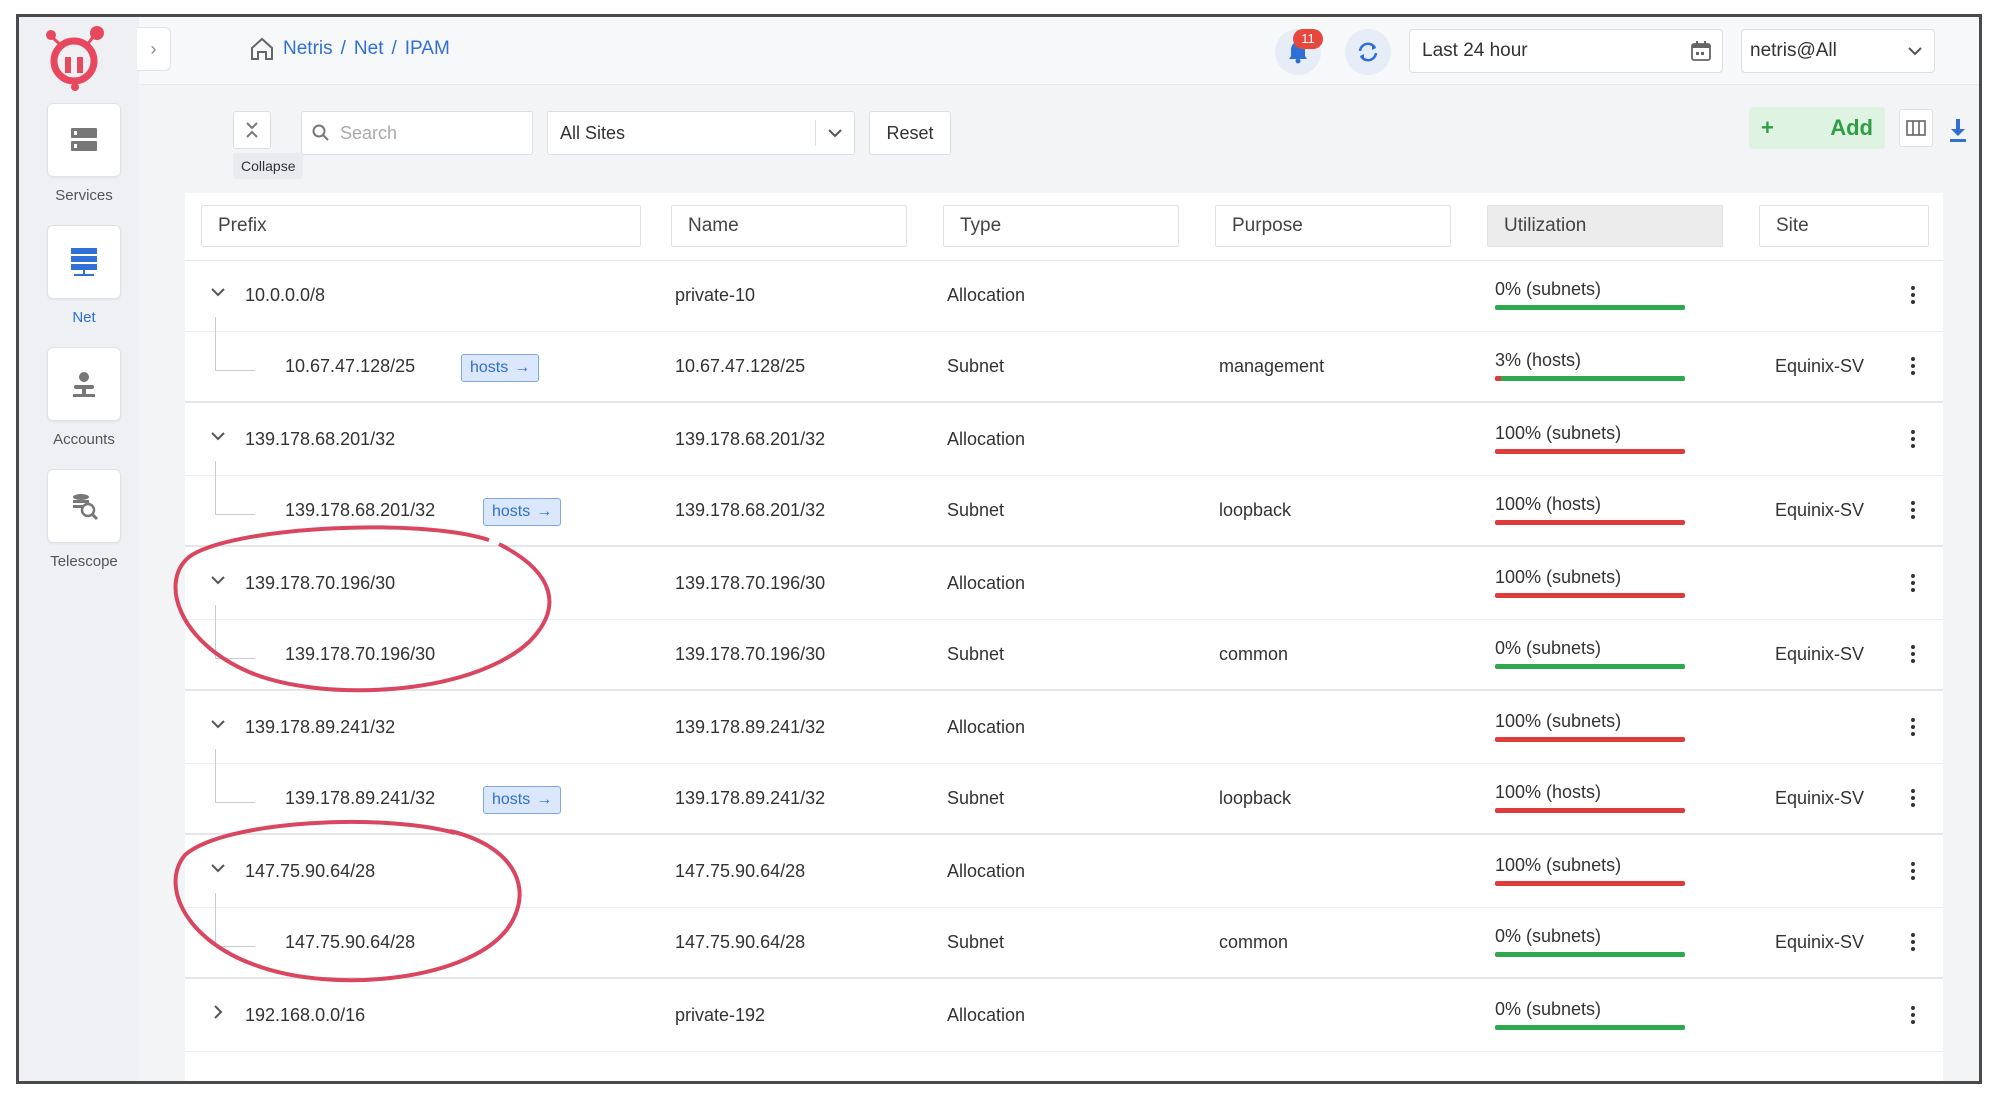  I want to click on add-button: + Add, so click(1817, 128).